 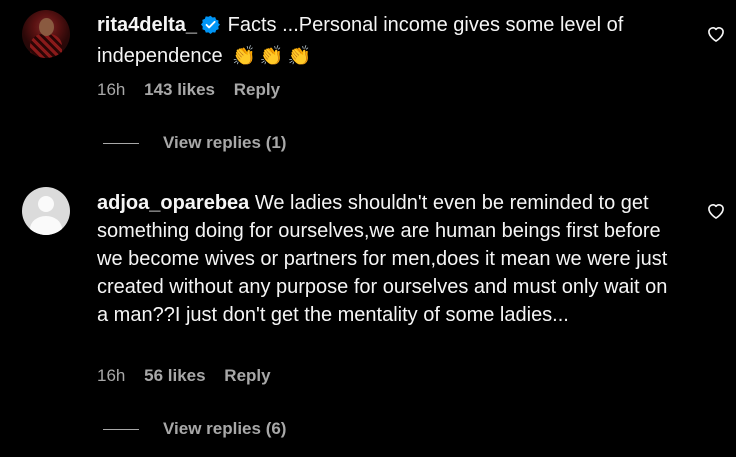 What do you see at coordinates (147, 25) in the screenshot?
I see `comment-username: rita4delta_` at bounding box center [147, 25].